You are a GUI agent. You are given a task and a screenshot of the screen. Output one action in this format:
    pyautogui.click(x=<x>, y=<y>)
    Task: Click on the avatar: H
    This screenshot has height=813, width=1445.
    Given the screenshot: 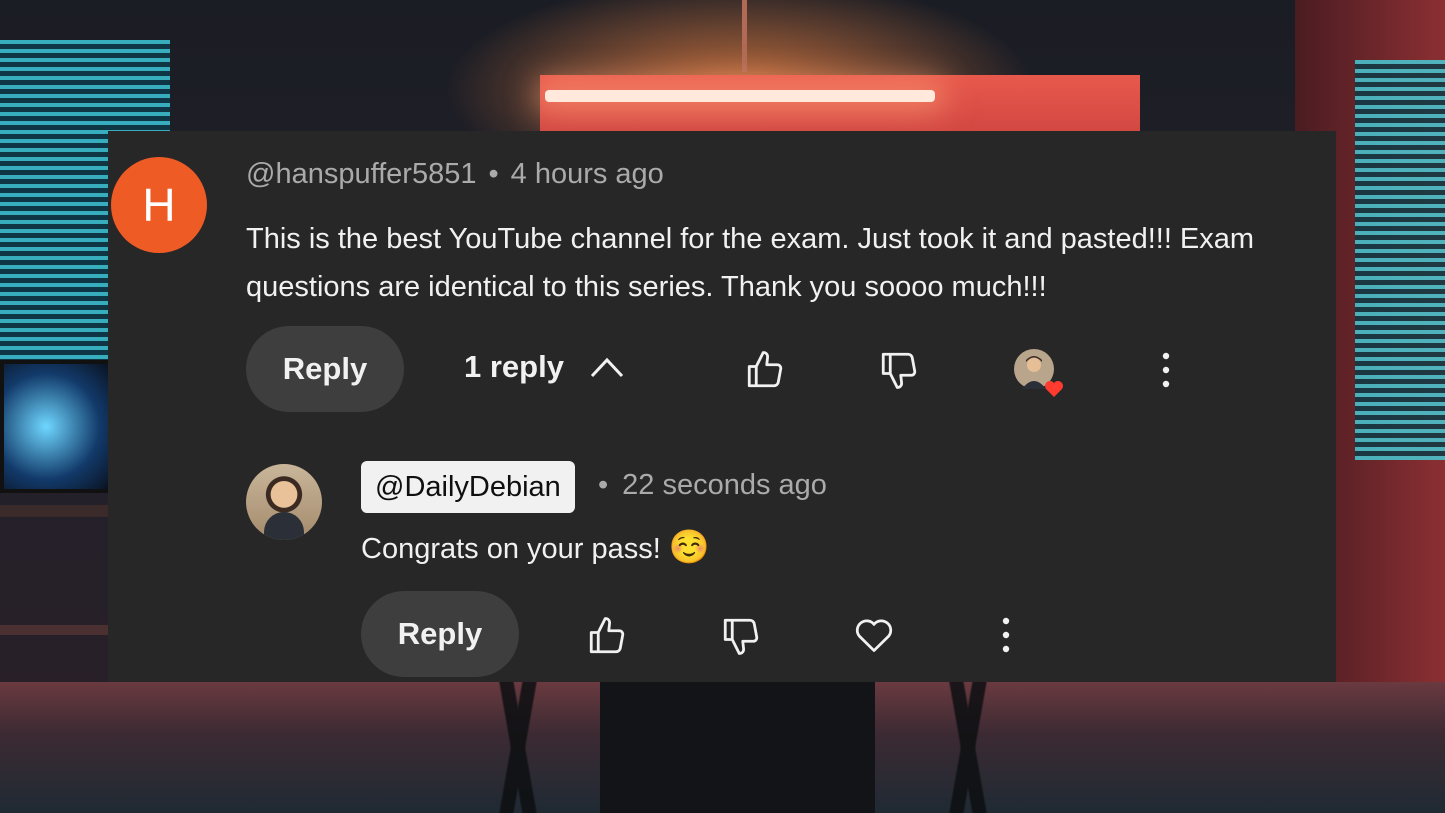 What is the action you would take?
    pyautogui.click(x=159, y=205)
    